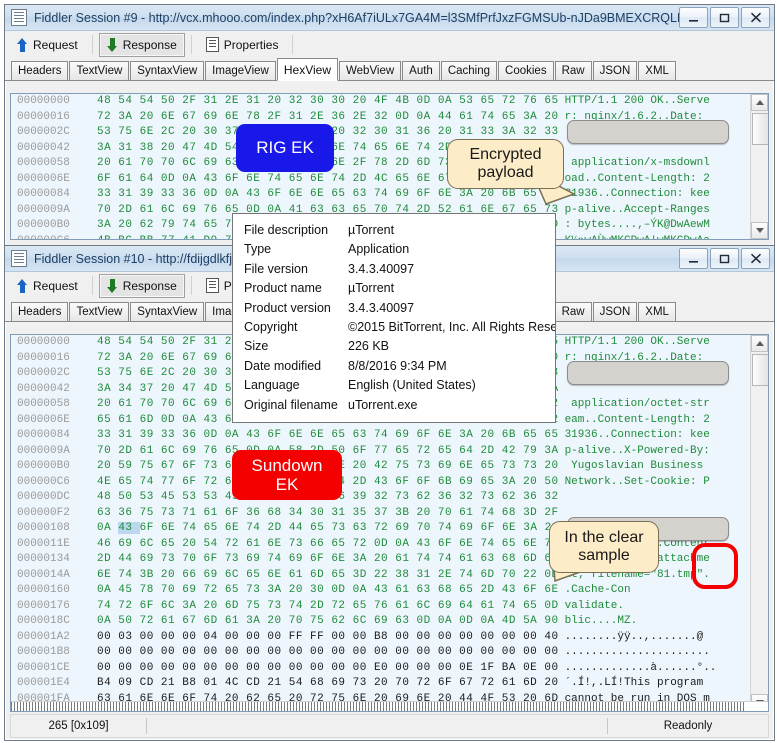 The width and height of the screenshot is (777, 743). What do you see at coordinates (637, 466) in the screenshot?
I see `hex-ascii: Yugoslavian Business` at bounding box center [637, 466].